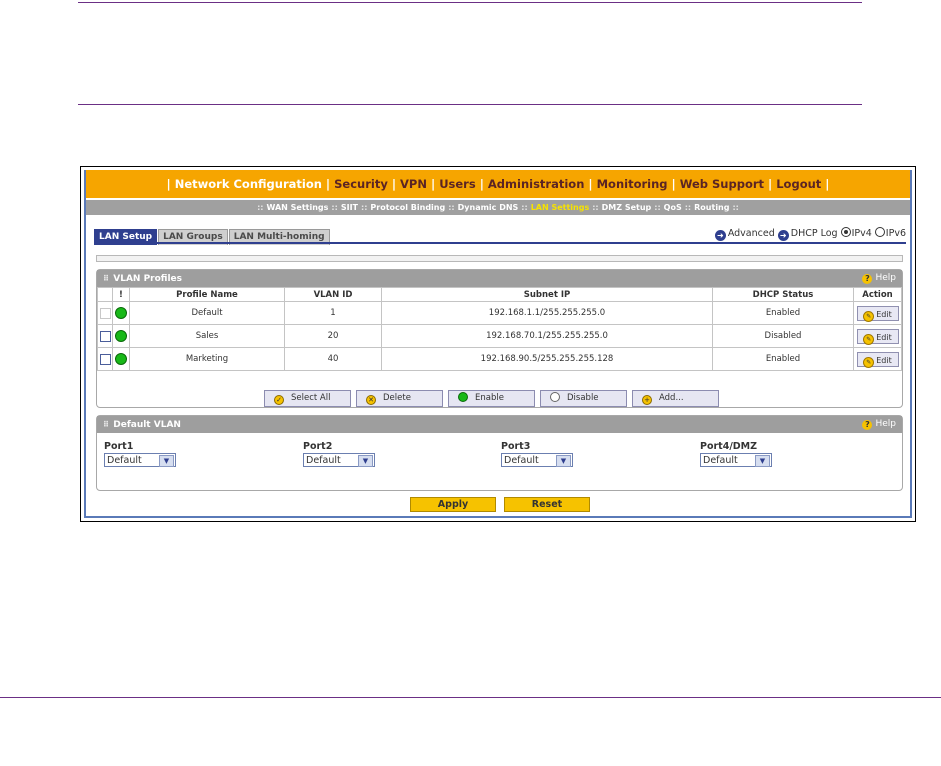 The width and height of the screenshot is (941, 766). I want to click on ipv6-radio, so click(879, 232).